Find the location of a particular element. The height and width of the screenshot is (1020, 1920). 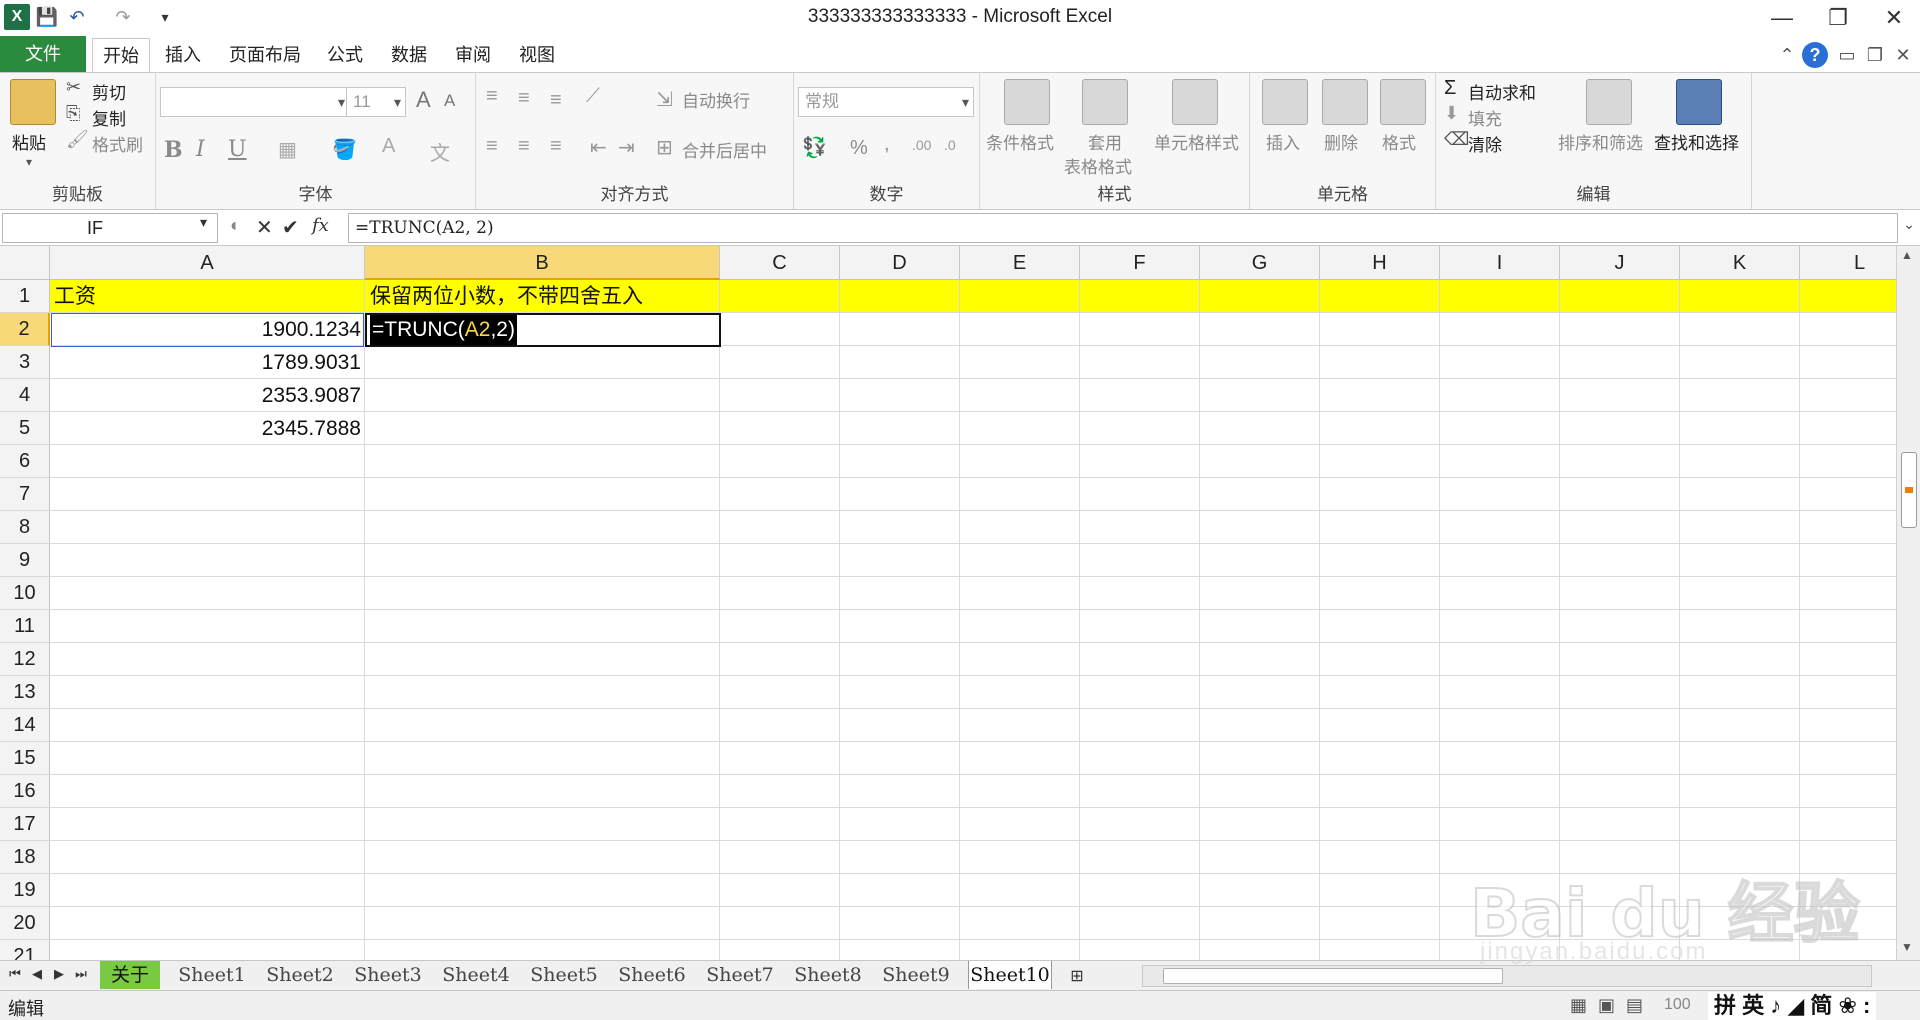

row-header-9: 9 is located at coordinates (25, 560).